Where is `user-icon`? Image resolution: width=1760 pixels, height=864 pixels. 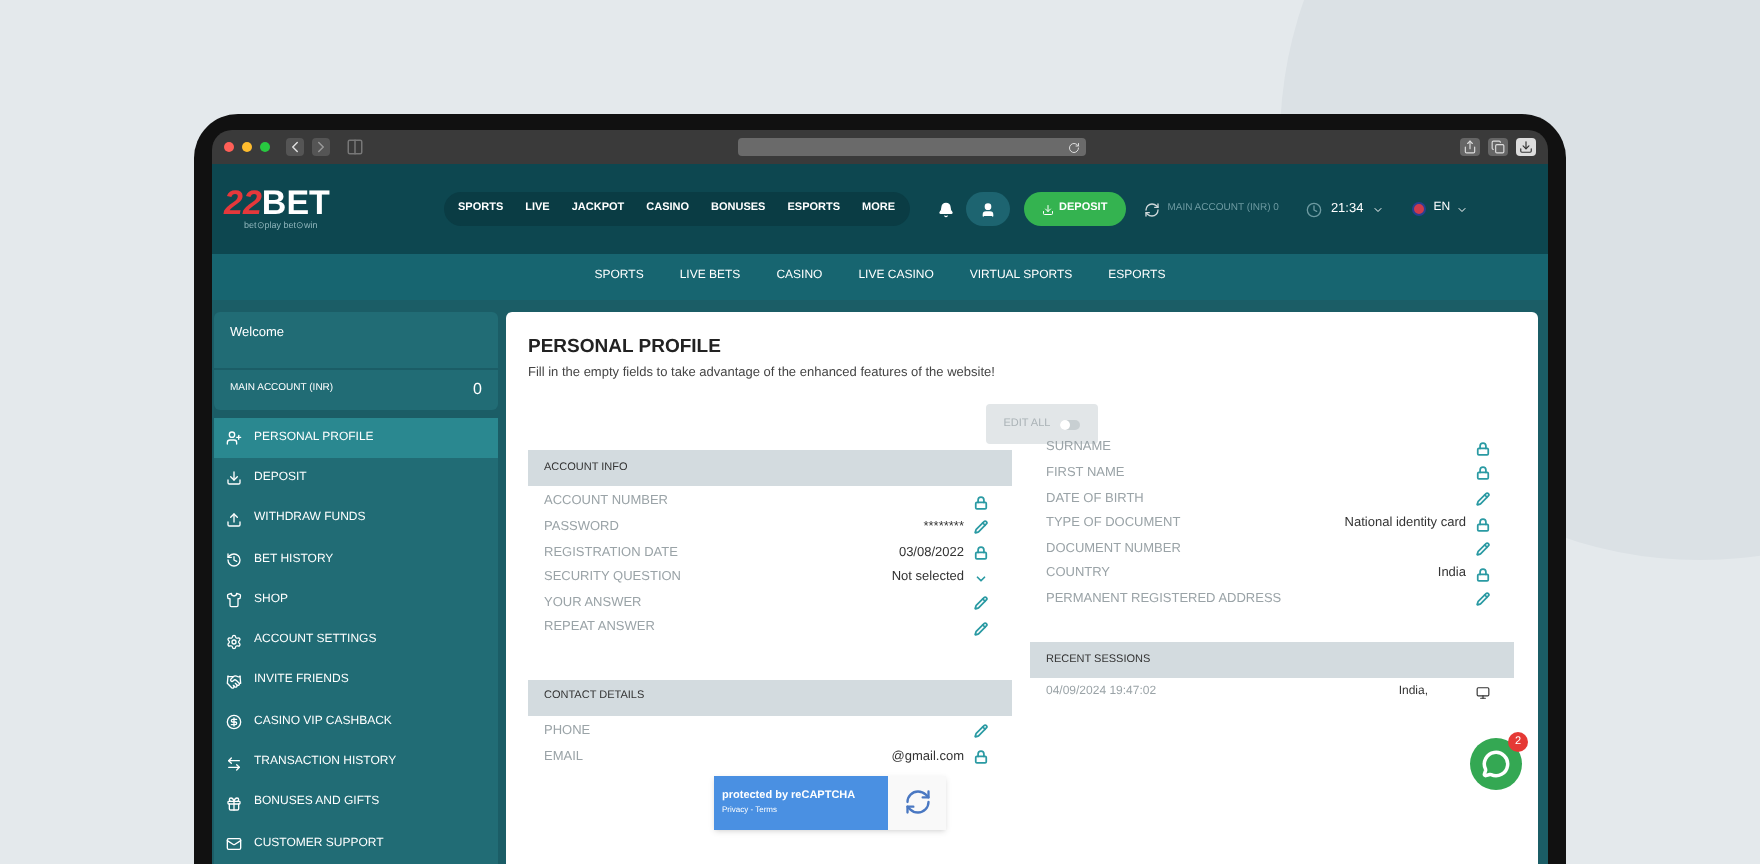
user-icon is located at coordinates (987, 209).